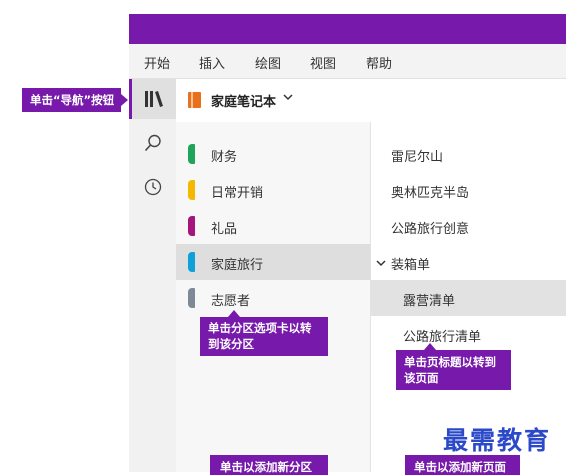 Image resolution: width=566 pixels, height=475 pixels. What do you see at coordinates (453, 370) in the screenshot?
I see `callout-page-title: 单击页标题以转到 该页面` at bounding box center [453, 370].